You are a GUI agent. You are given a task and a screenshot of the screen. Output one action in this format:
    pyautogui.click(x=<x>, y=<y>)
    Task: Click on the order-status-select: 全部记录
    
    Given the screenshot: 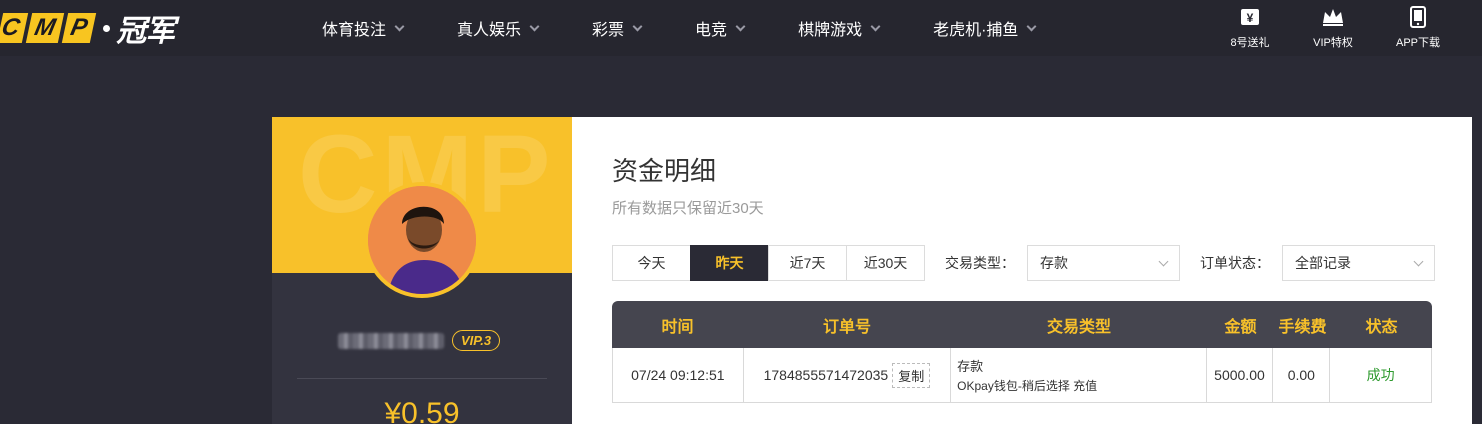 What is the action you would take?
    pyautogui.click(x=1358, y=263)
    